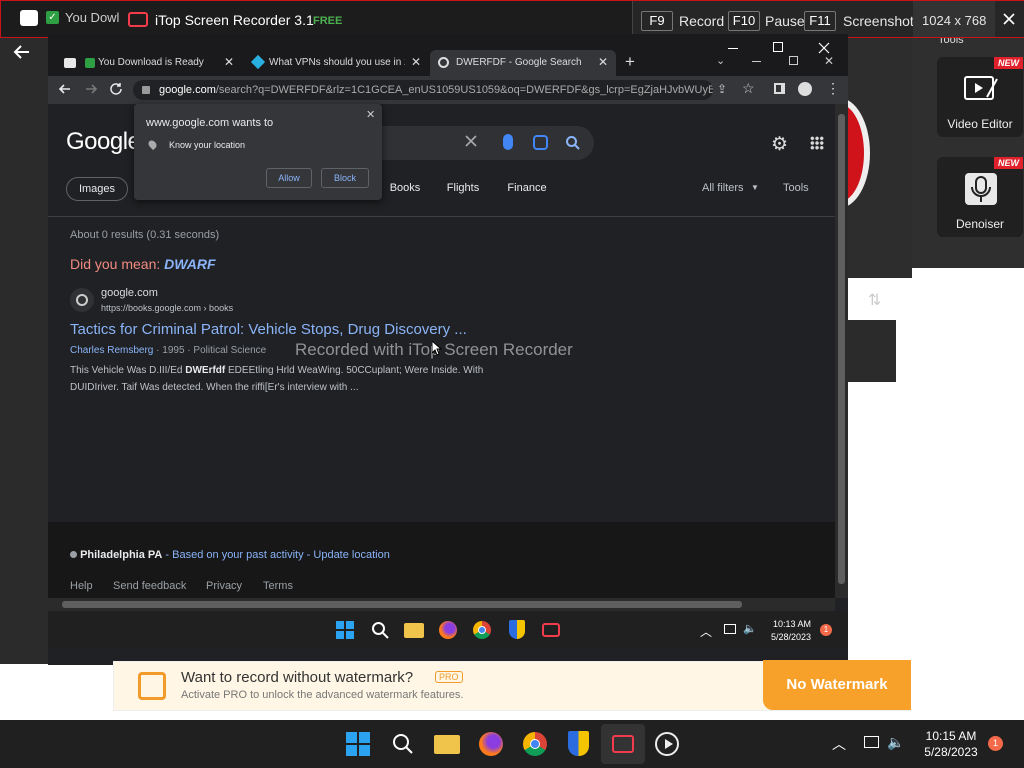  What do you see at coordinates (527, 189) in the screenshot?
I see `chip-finance: Finance` at bounding box center [527, 189].